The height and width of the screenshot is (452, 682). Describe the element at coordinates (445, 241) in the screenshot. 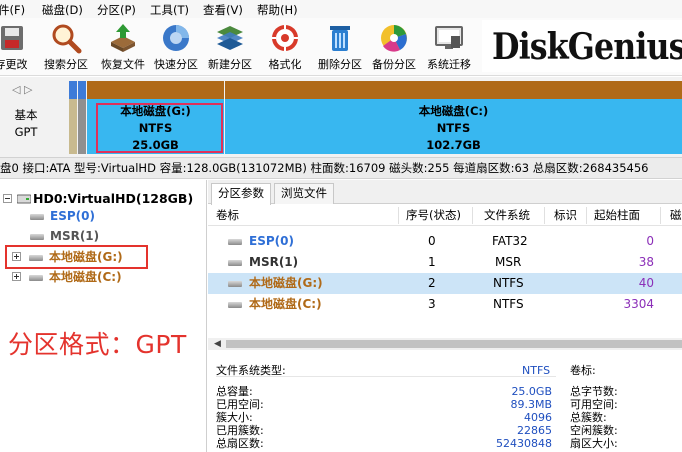

I see `table-row: ESP(0) 0 FAT32 0` at that location.